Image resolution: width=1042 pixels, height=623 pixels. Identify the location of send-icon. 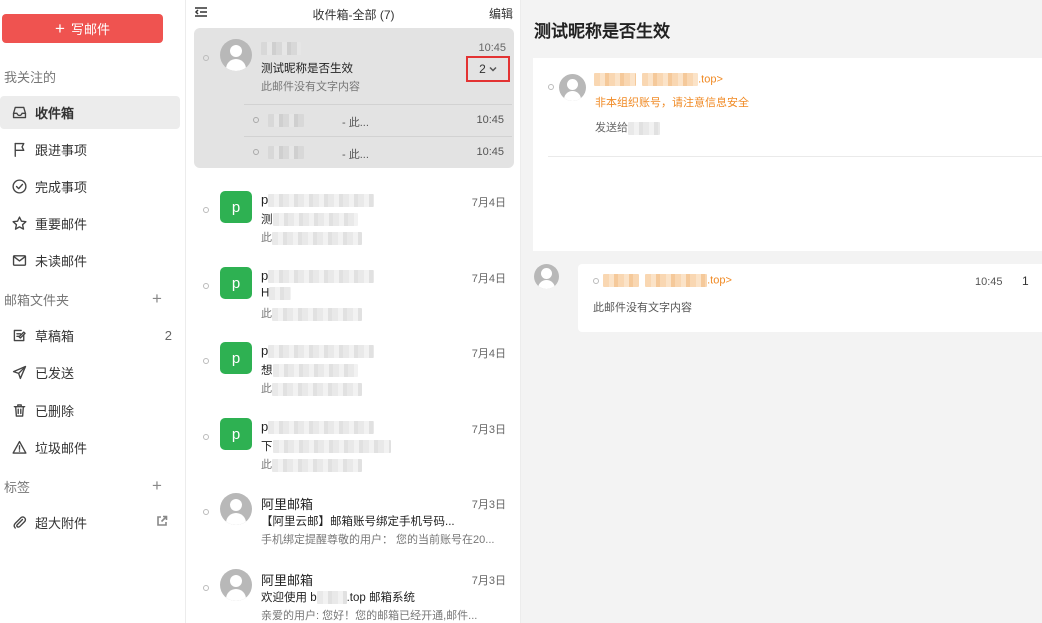
(19, 373).